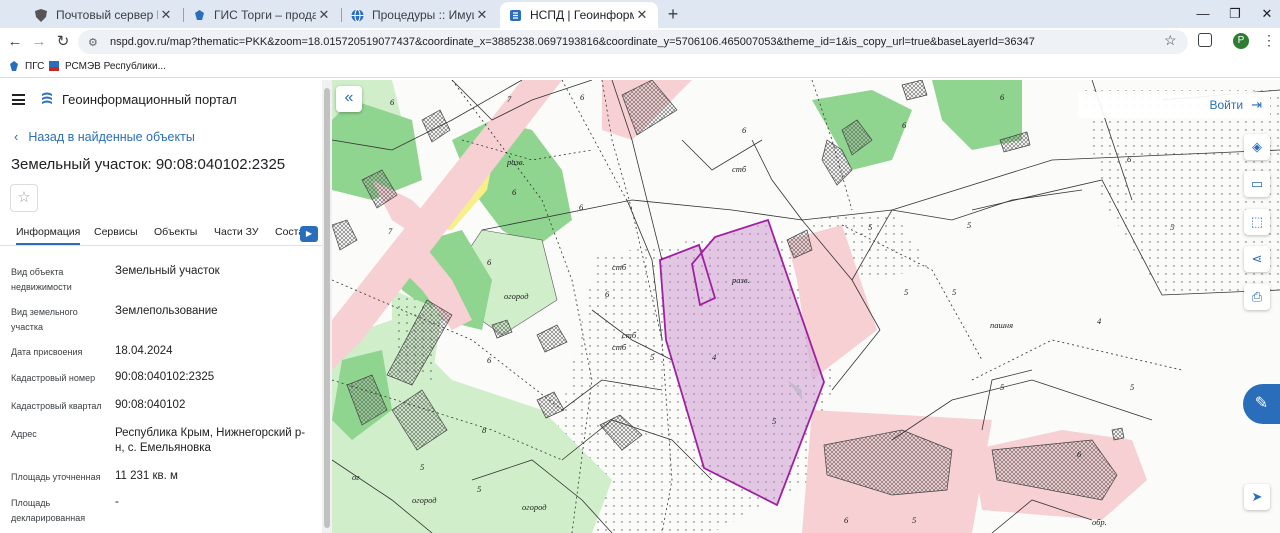 The height and width of the screenshot is (533, 1280). What do you see at coordinates (579, 15) in the screenshot?
I see `browser-tab-active: НСПД | Геоинформационный ✕` at bounding box center [579, 15].